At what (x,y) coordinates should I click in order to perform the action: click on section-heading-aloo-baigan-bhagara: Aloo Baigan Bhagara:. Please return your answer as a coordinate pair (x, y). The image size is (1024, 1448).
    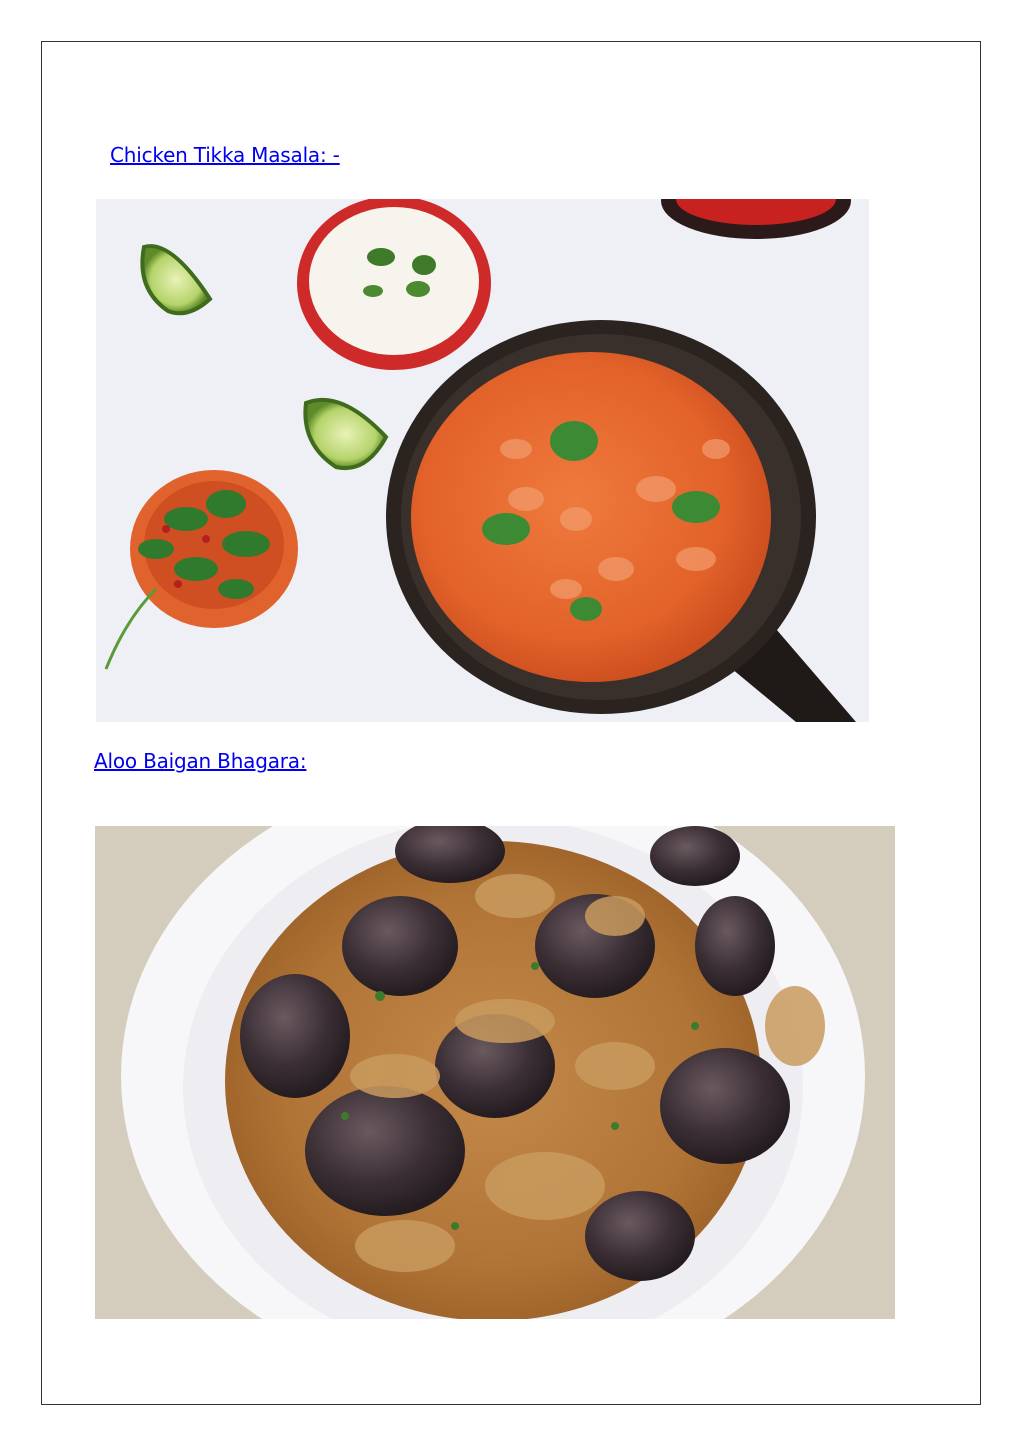
    Looking at the image, I should click on (200, 761).